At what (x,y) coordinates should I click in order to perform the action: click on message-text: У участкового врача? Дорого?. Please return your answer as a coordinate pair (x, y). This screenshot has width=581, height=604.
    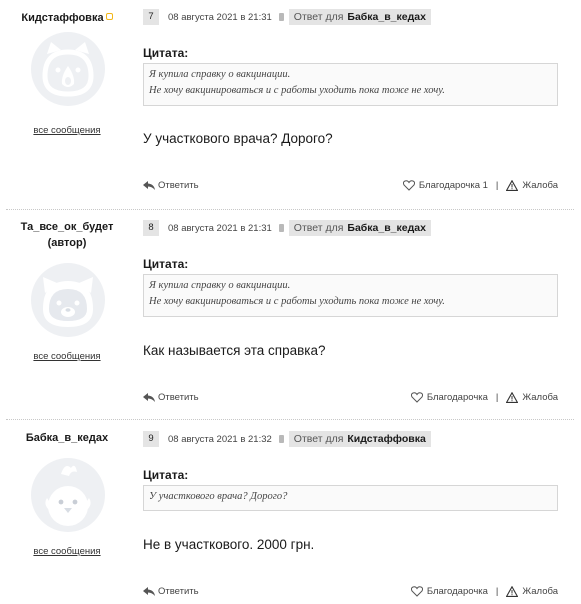
    Looking at the image, I should click on (238, 138).